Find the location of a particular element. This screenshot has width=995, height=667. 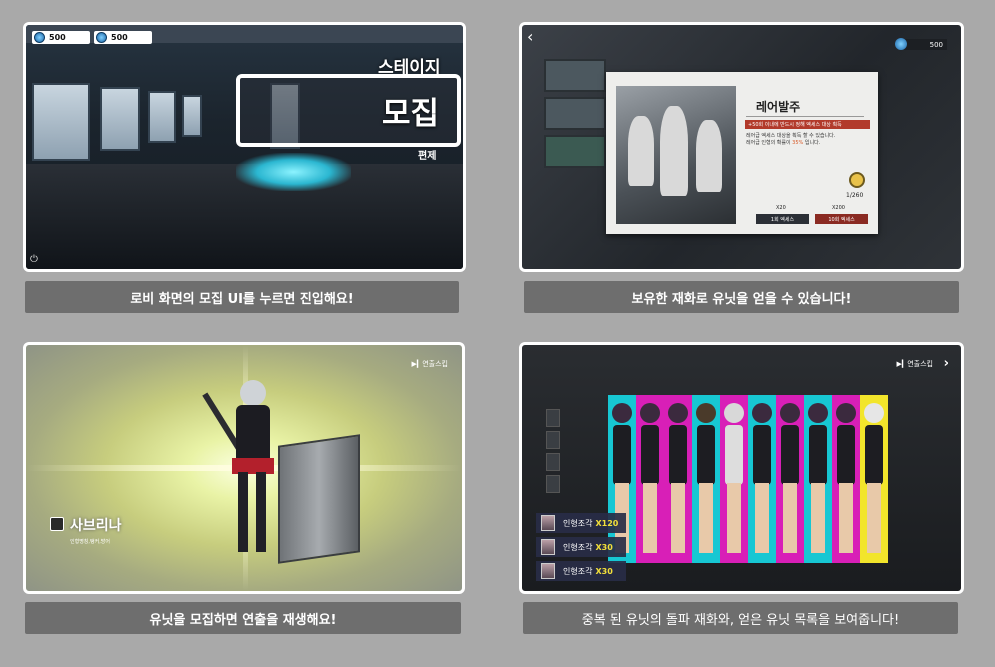

reward-row: 인형조각 X120 is located at coordinates (581, 523).